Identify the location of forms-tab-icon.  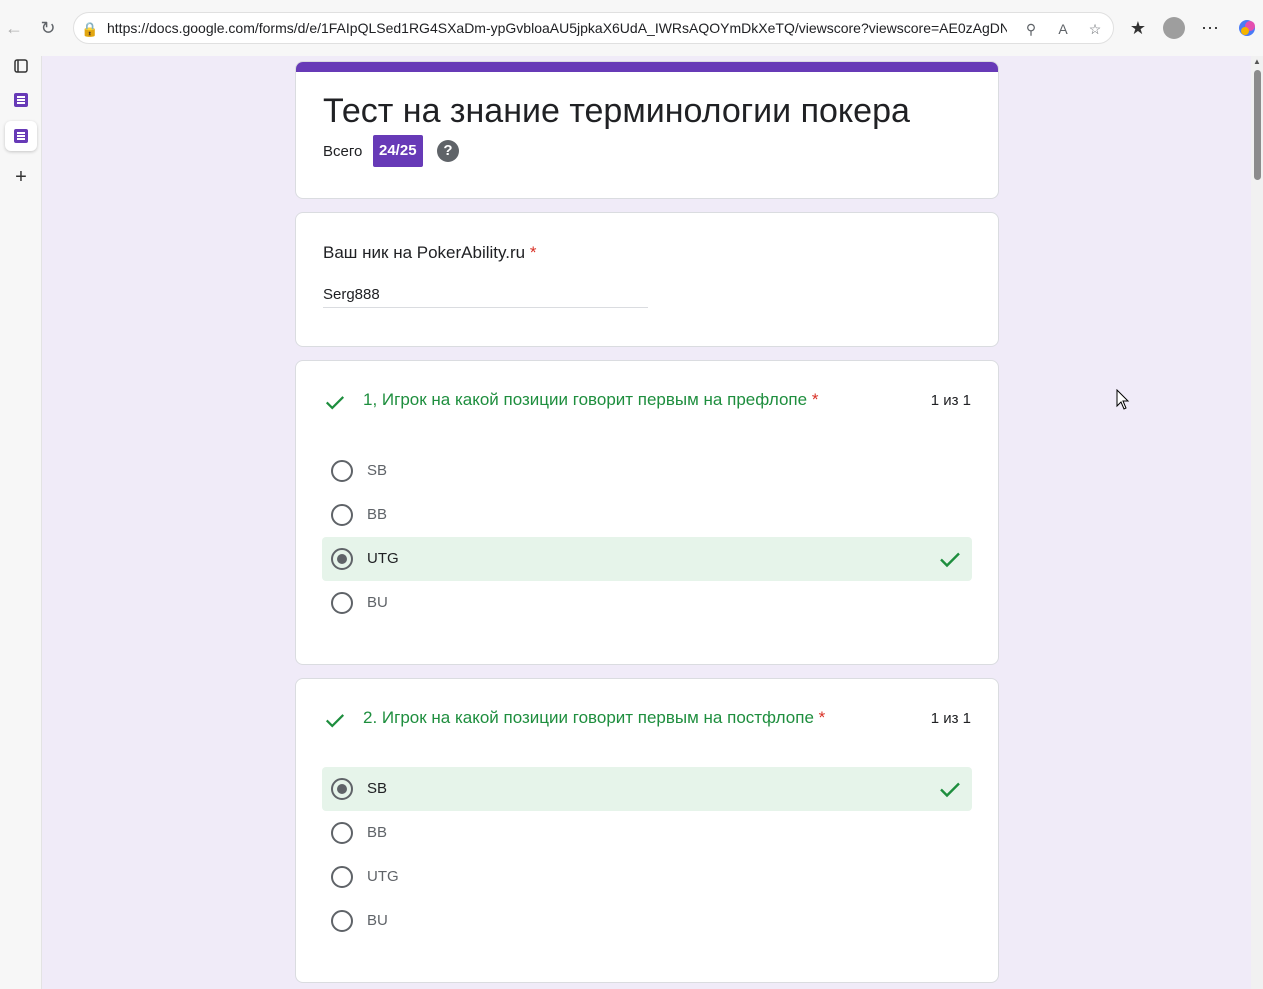
(21, 100).